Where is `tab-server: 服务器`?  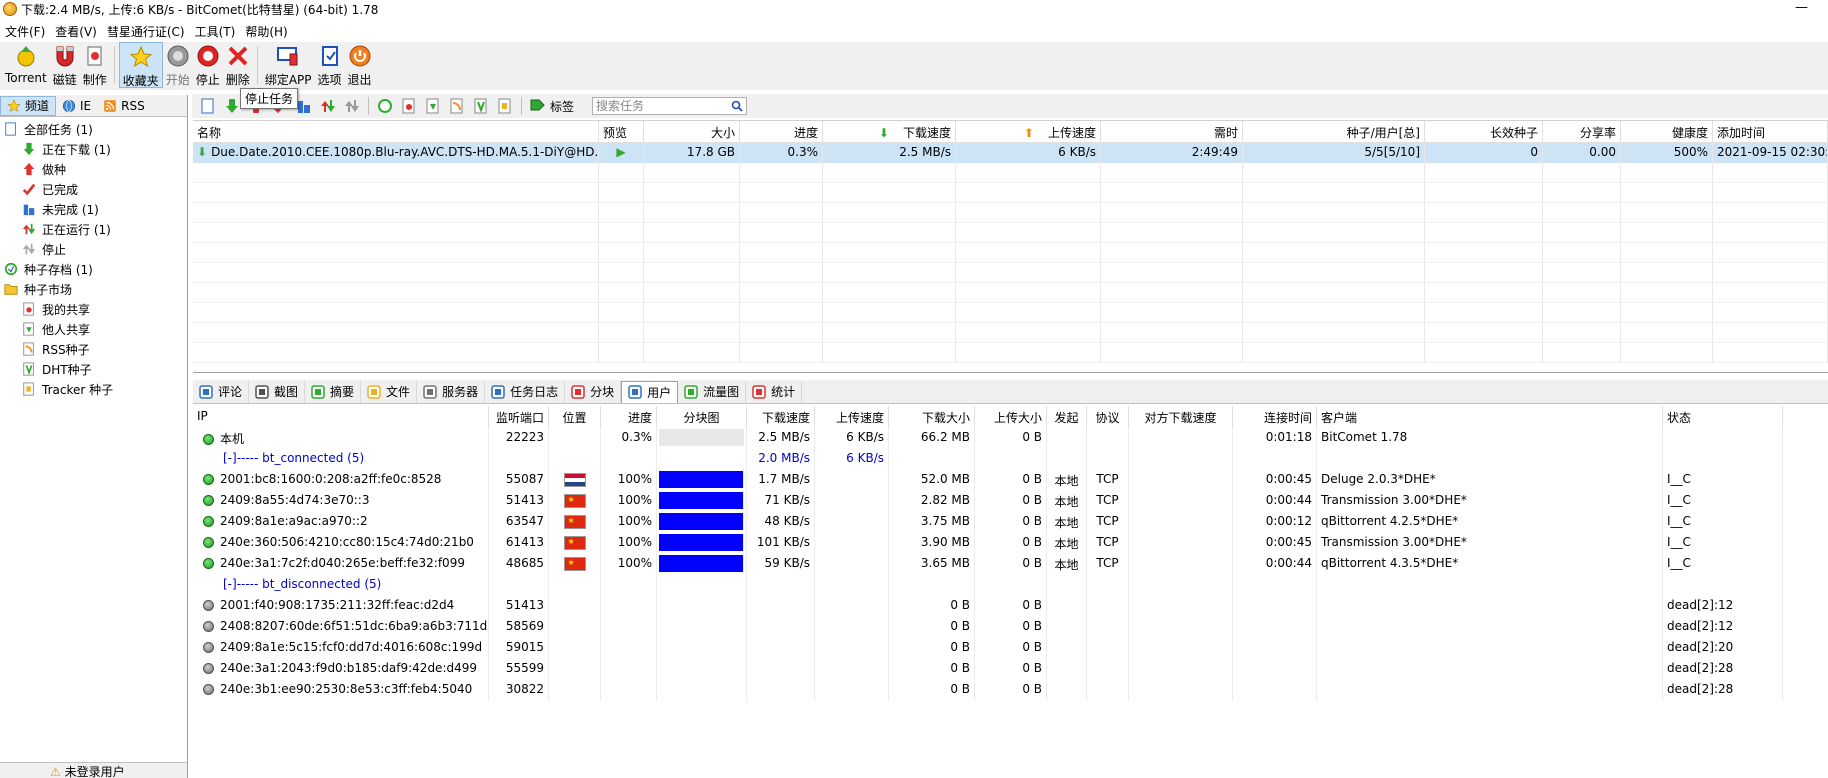 tab-server: 服务器 is located at coordinates (451, 391).